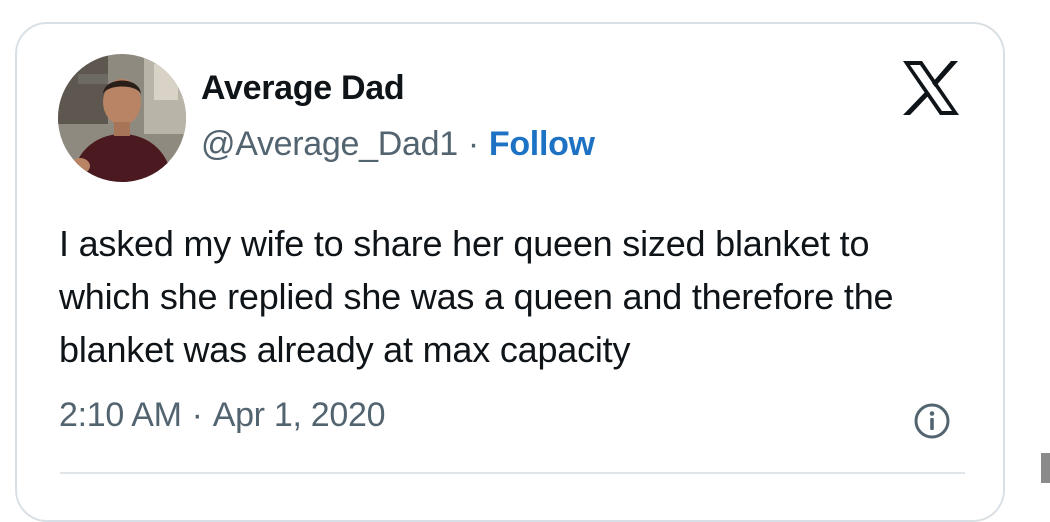 The image size is (1050, 522). I want to click on author-name: Average Dad, so click(303, 88).